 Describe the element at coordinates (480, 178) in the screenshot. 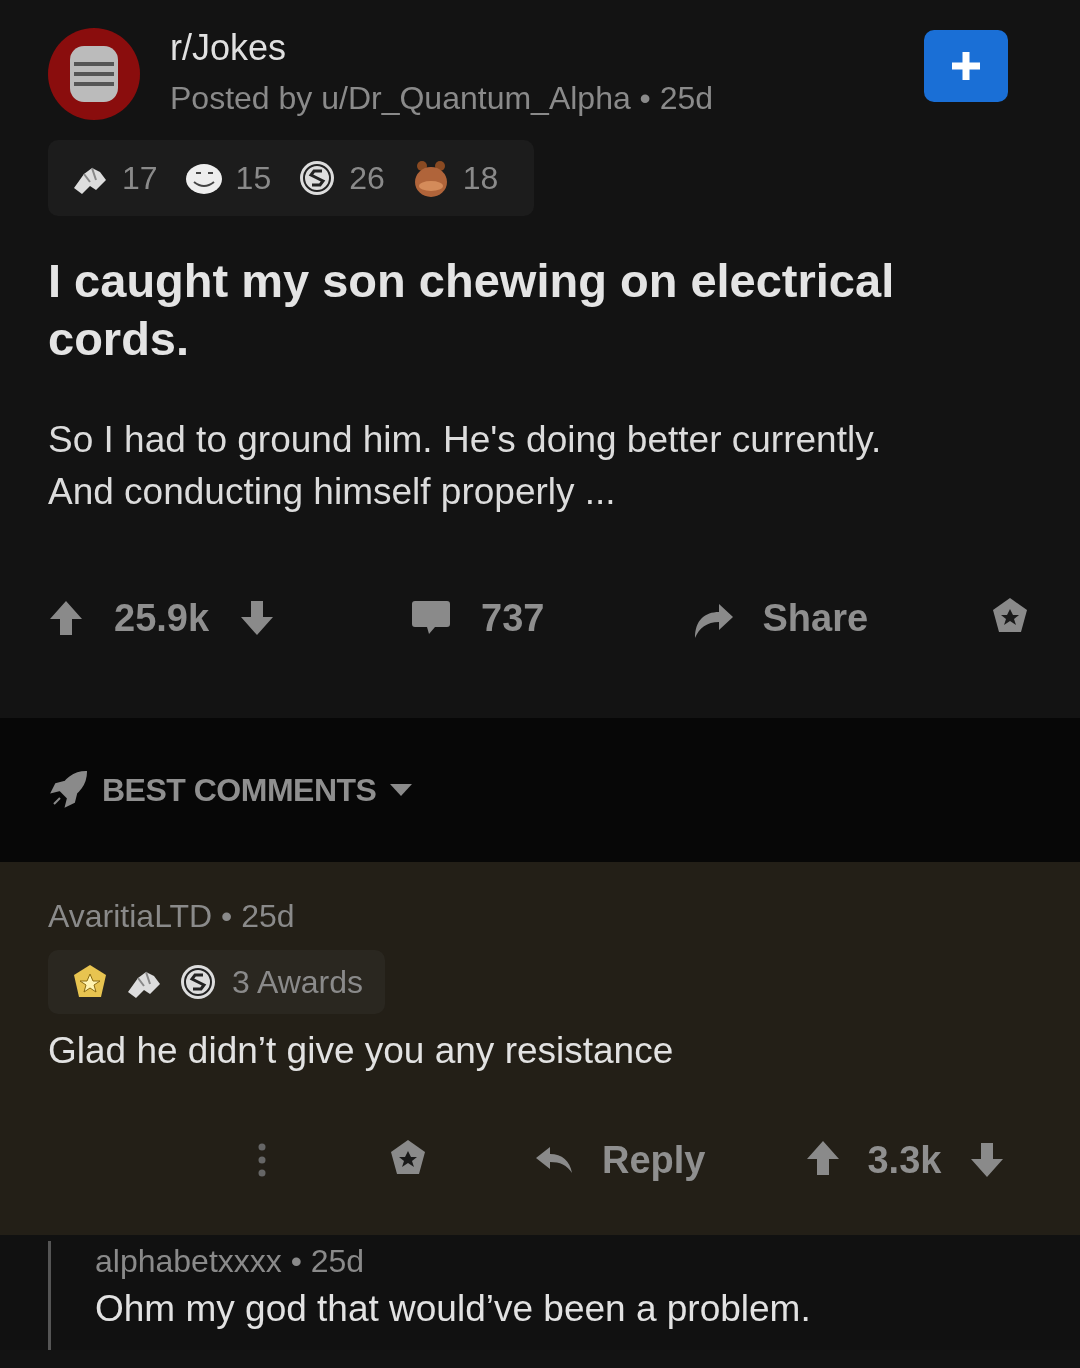

I see `award-count: 18` at that location.